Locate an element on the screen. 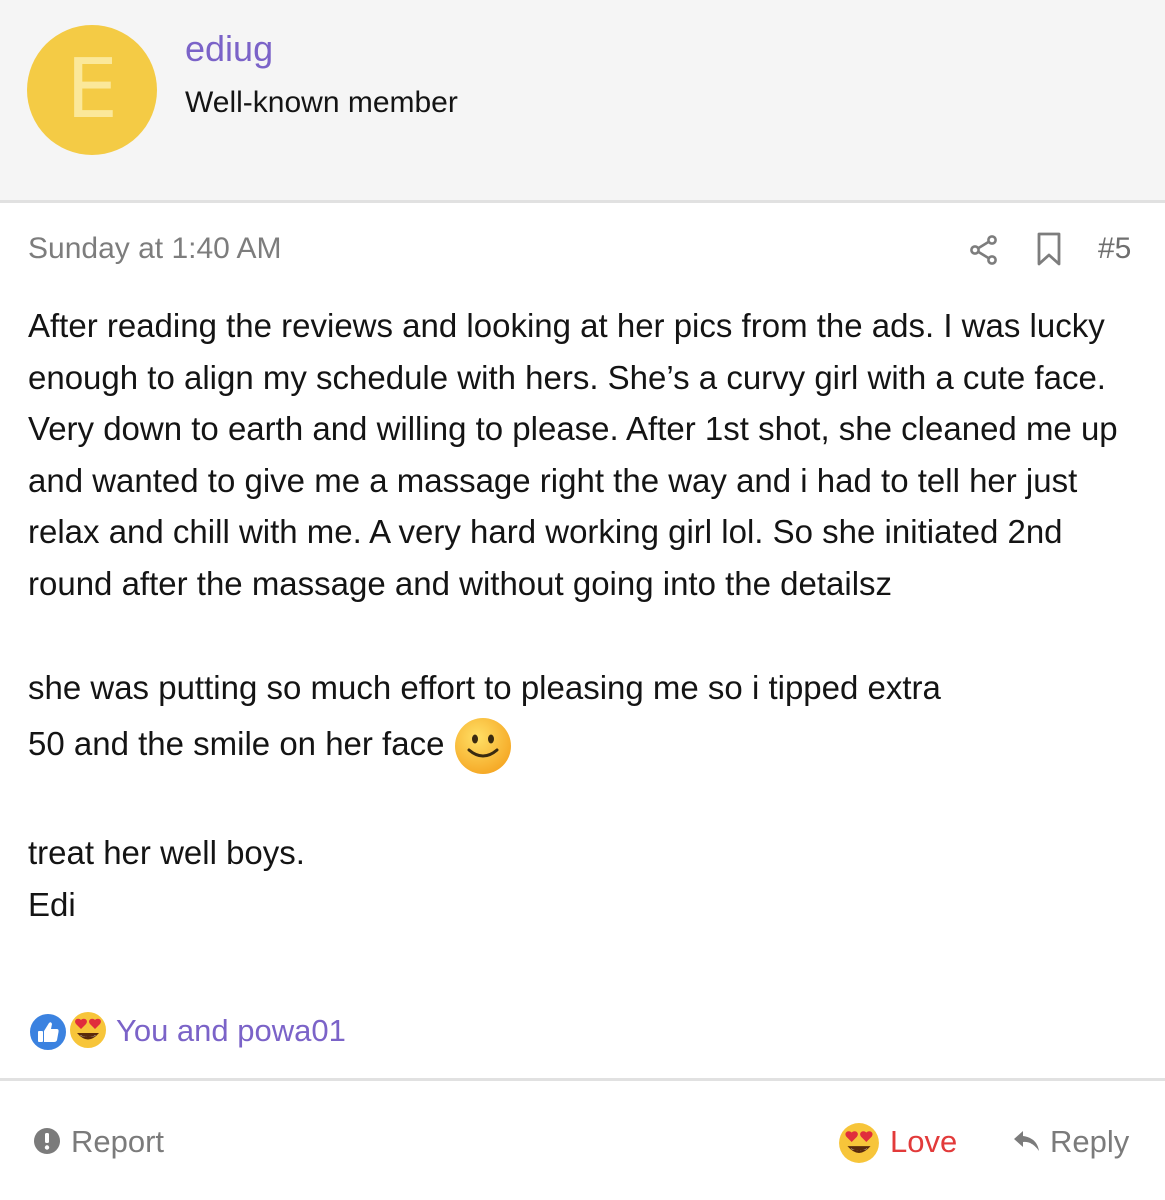  smiley-emoji-icon is located at coordinates (483, 746).